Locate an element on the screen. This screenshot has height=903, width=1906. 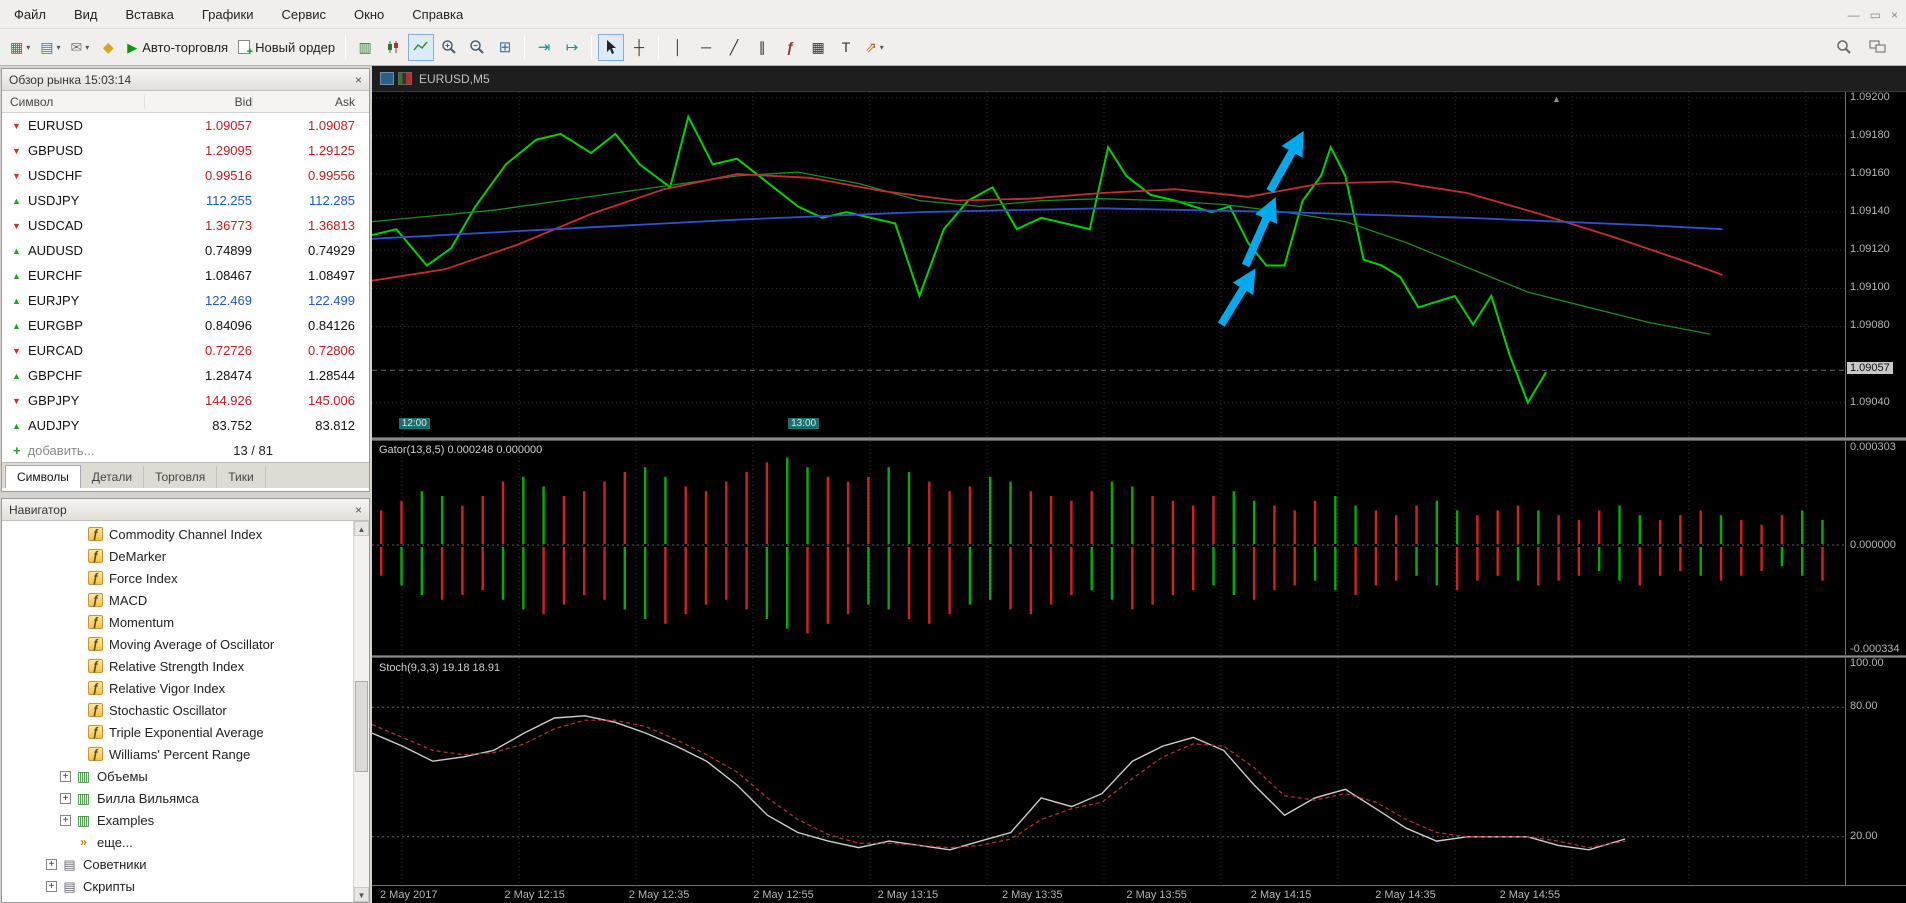
cursor-button is located at coordinates (611, 47).